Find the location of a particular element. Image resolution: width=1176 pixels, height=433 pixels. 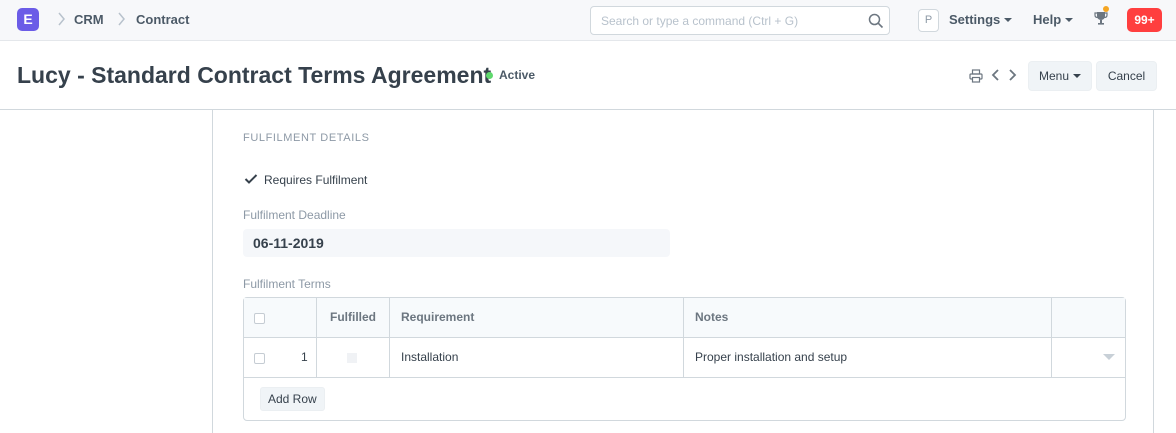

settings-label: Settings is located at coordinates (975, 19).